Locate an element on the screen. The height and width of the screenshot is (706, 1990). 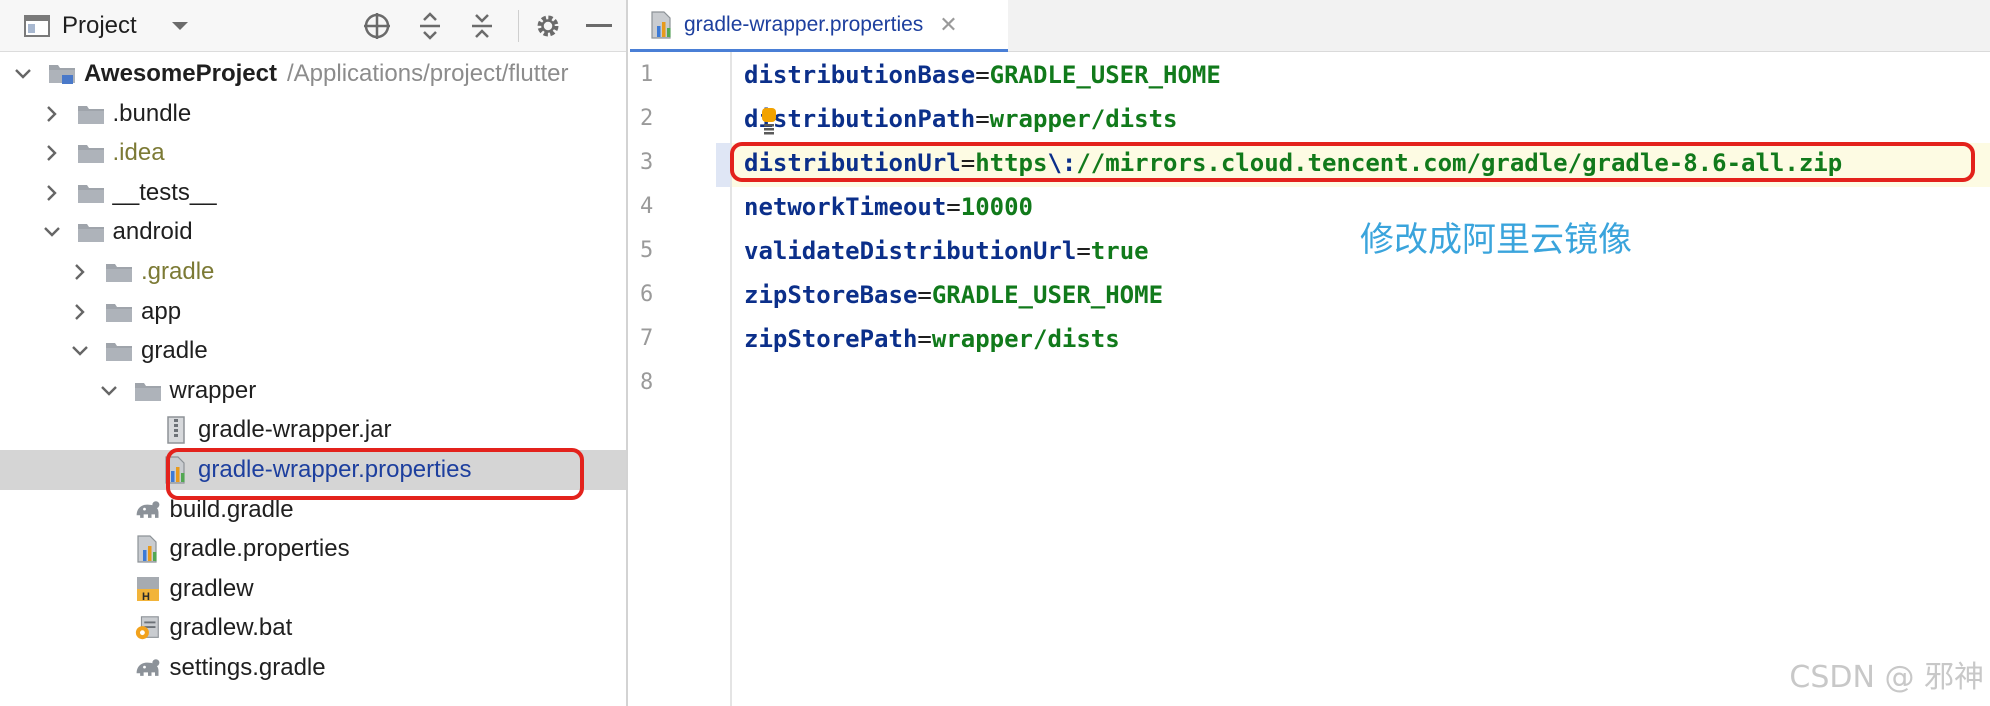
line-number: 2 is located at coordinates (647, 118).